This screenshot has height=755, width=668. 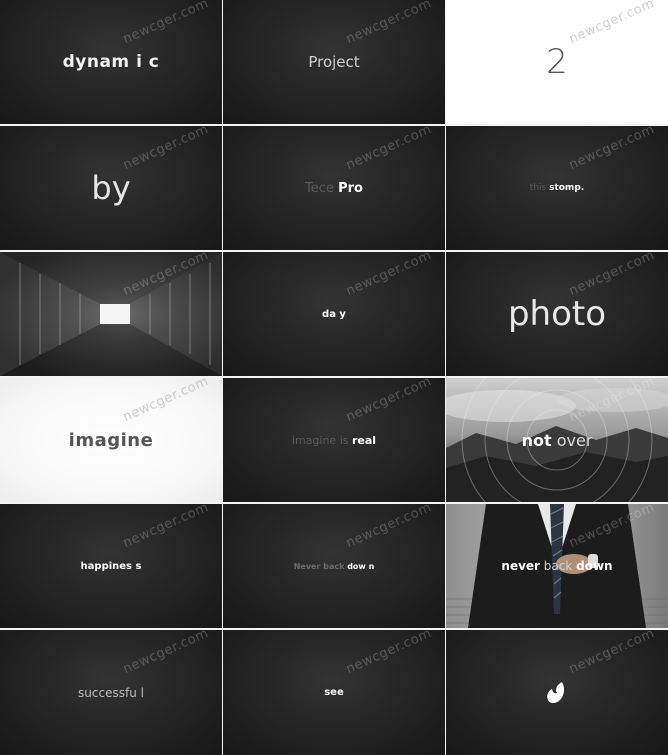 I want to click on architecture-photo, so click(x=111, y=314).